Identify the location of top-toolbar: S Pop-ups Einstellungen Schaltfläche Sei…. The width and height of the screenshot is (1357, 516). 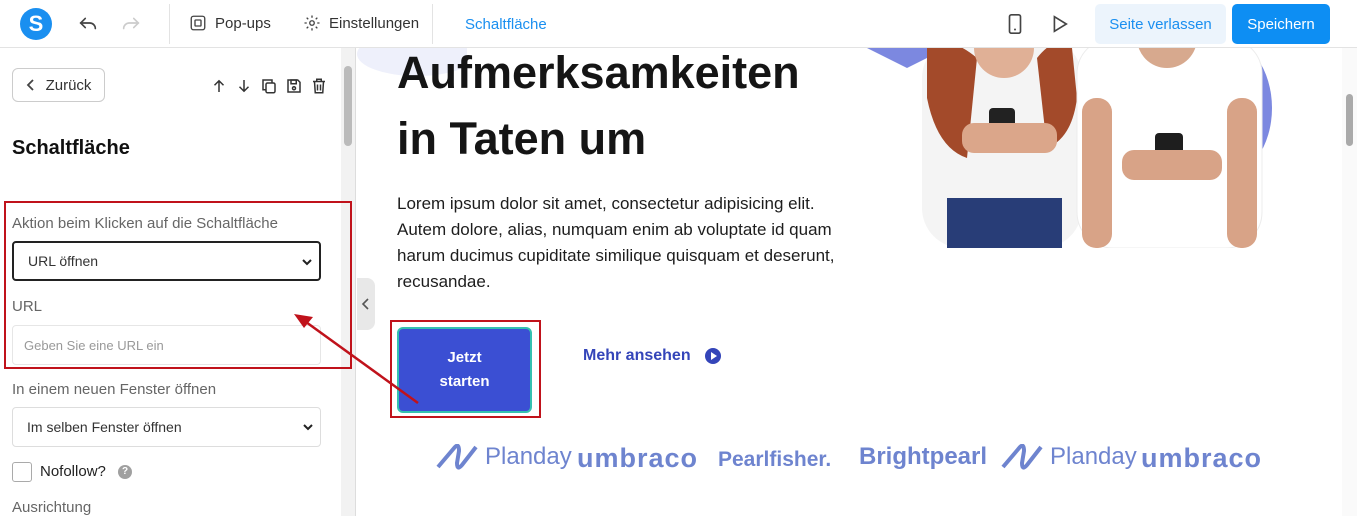
(678, 24).